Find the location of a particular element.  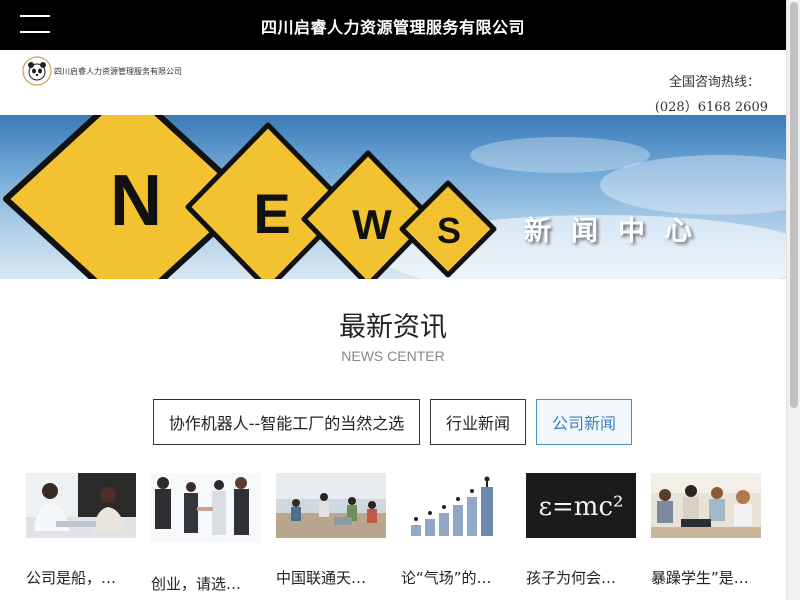

sign-letter-s: S is located at coordinates (449, 230).